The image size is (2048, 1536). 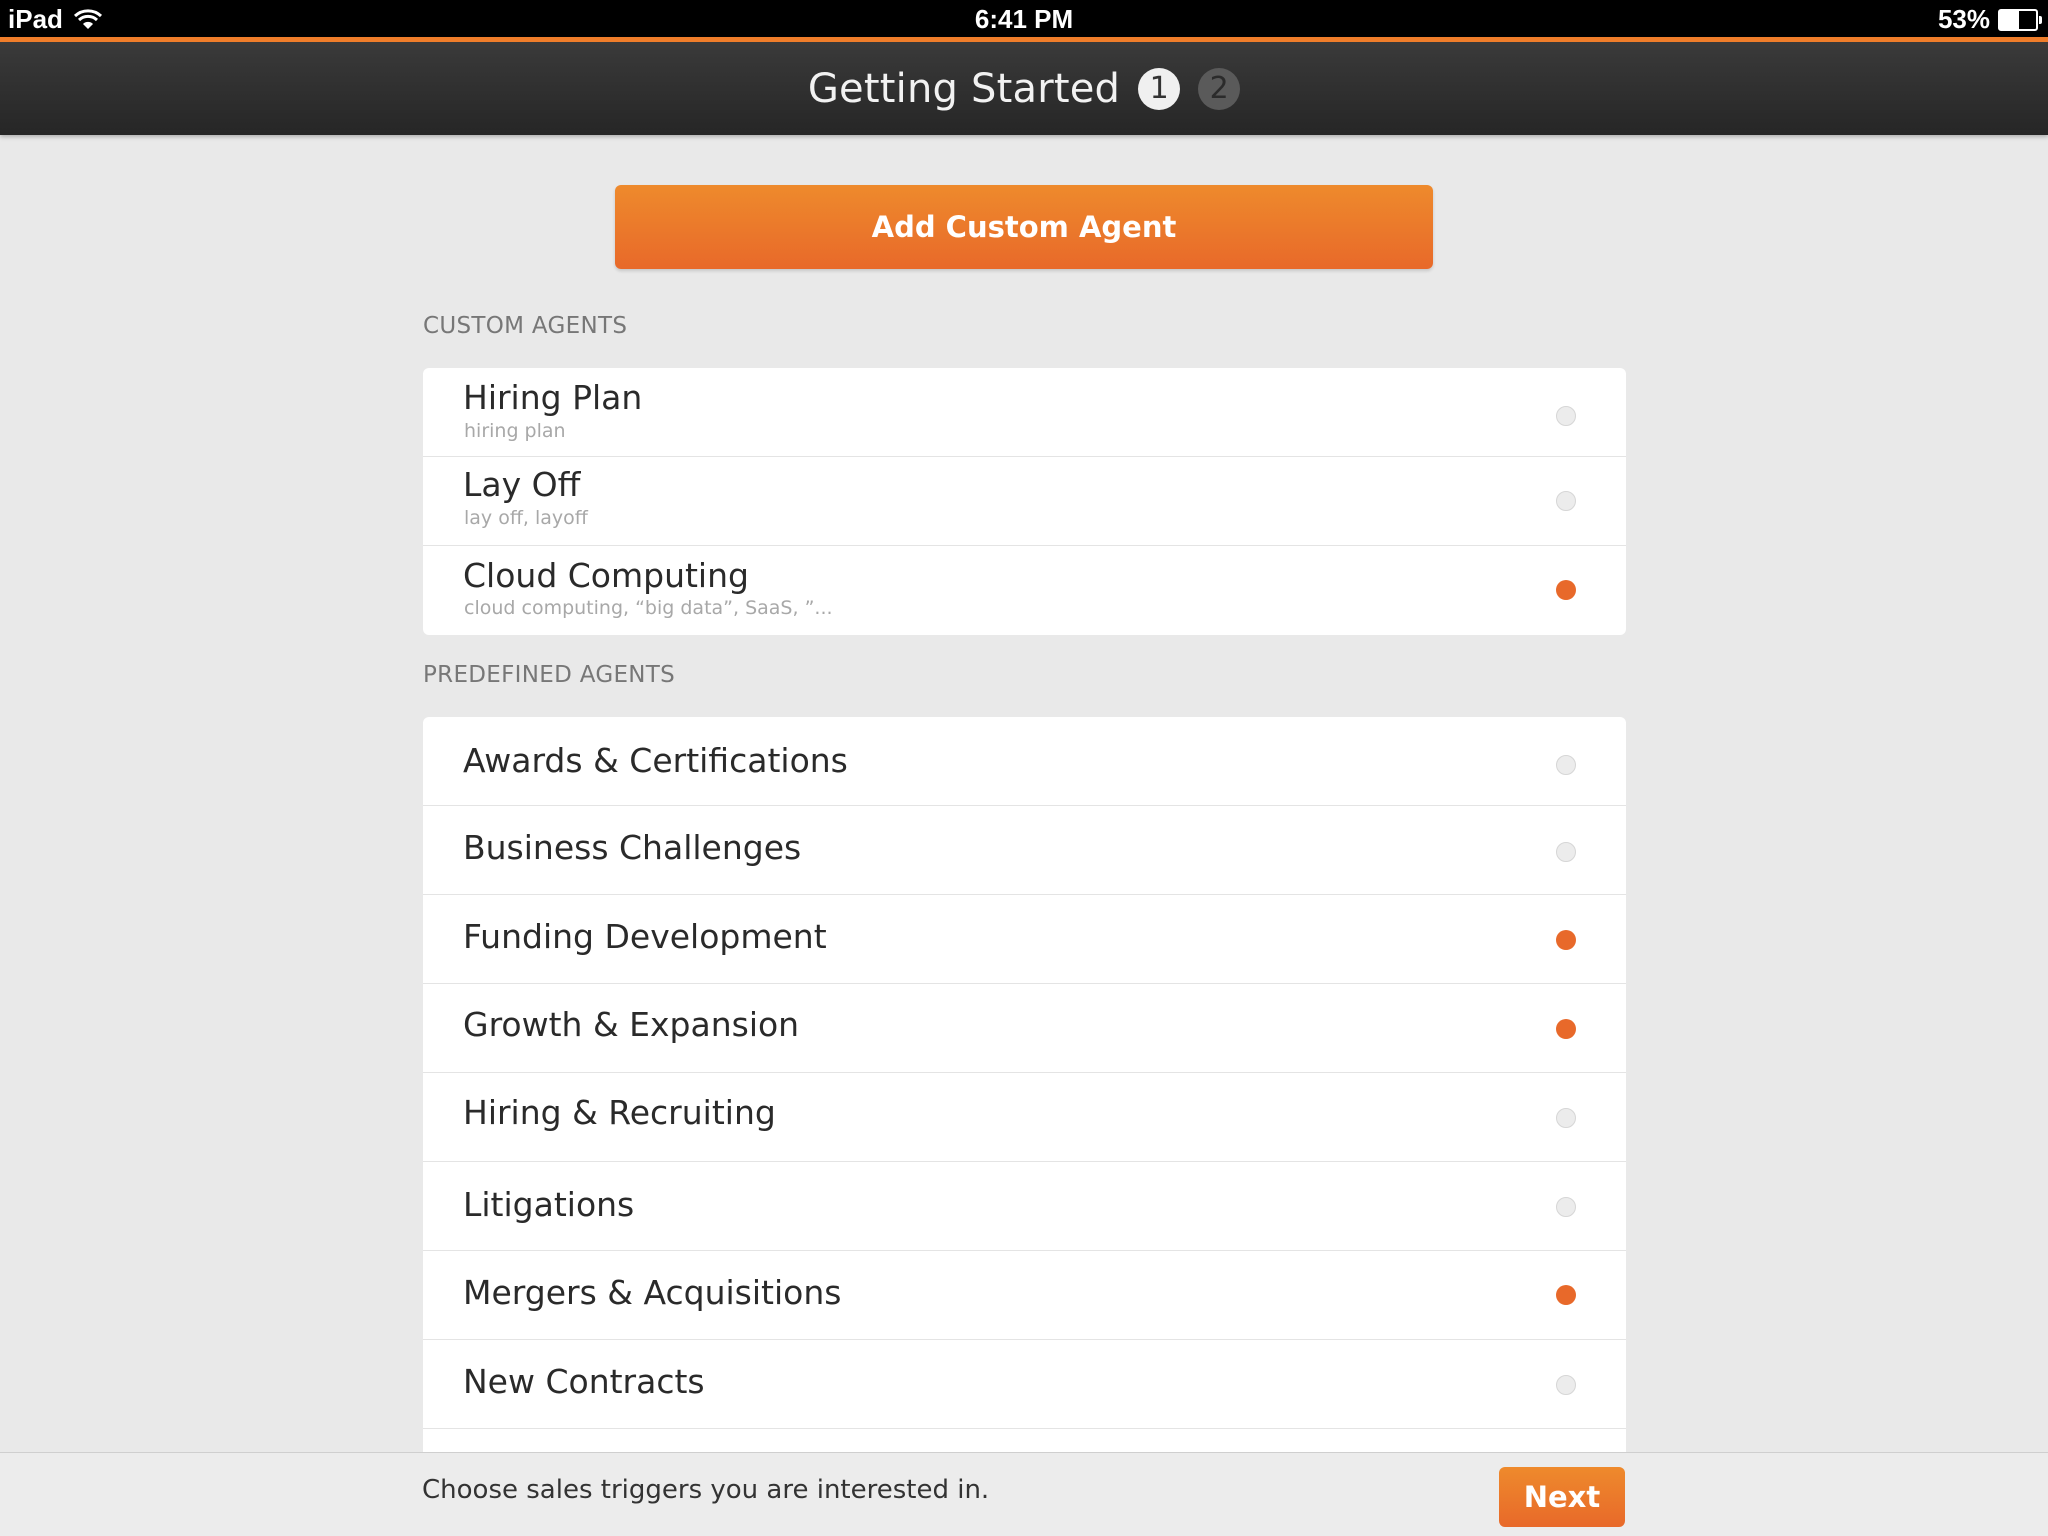 What do you see at coordinates (645, 936) in the screenshot?
I see `agent-title: Funding Development` at bounding box center [645, 936].